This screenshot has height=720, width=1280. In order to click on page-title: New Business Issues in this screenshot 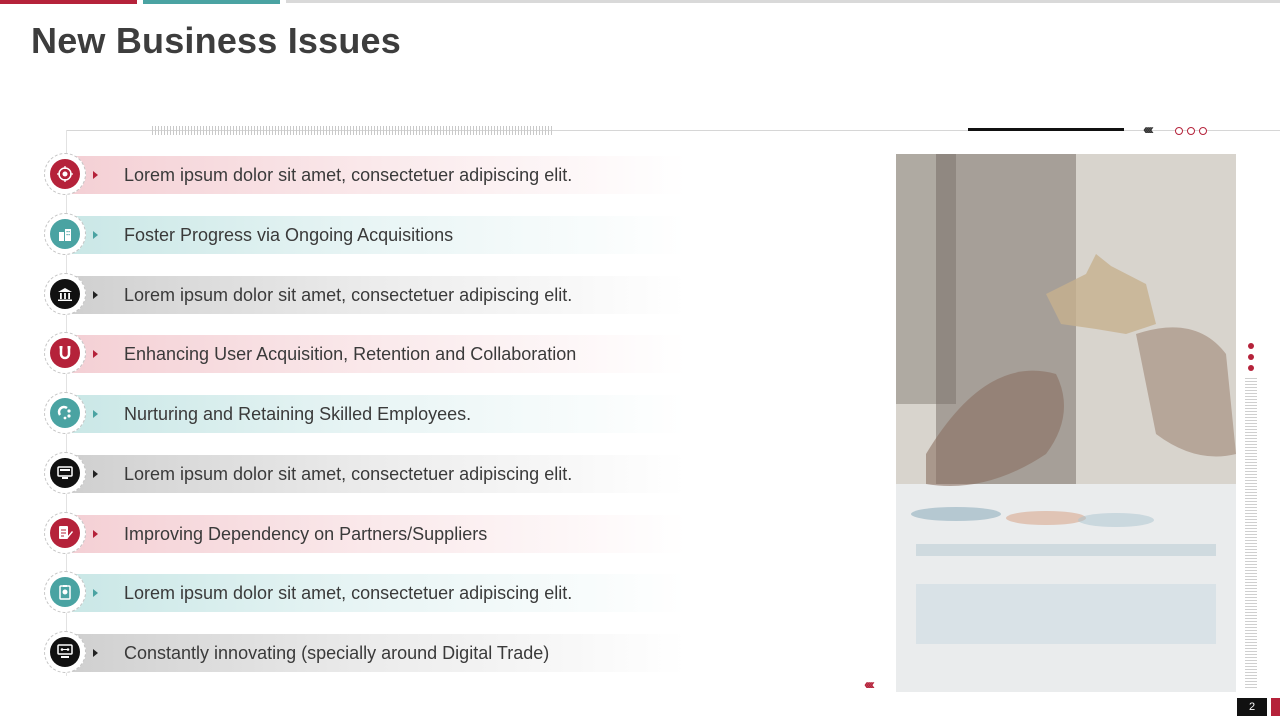, I will do `click(216, 40)`.